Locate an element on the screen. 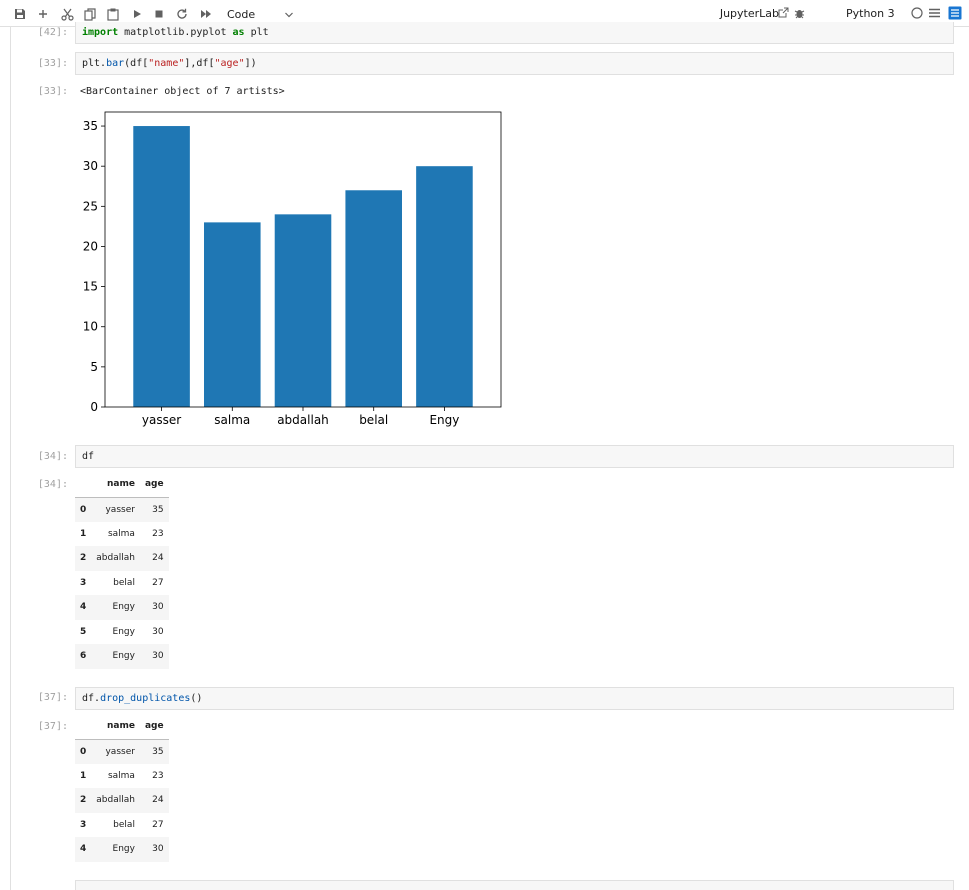 Image resolution: width=969 pixels, height=890 pixels. code-text: matplotlib.pyplot is located at coordinates (175, 32).